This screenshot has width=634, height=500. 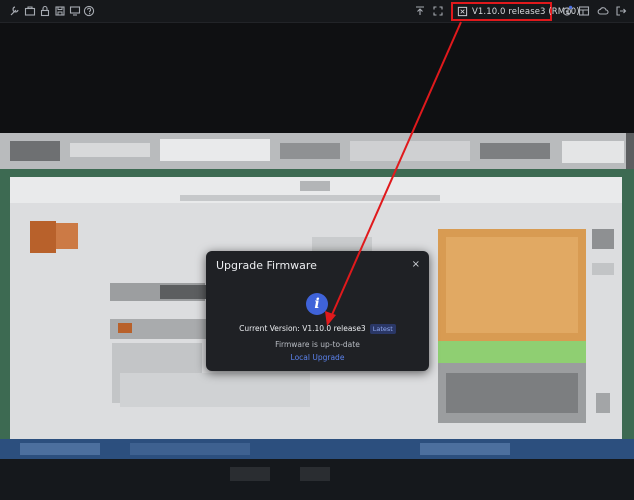 I want to click on chip-icon, so click(x=462, y=11).